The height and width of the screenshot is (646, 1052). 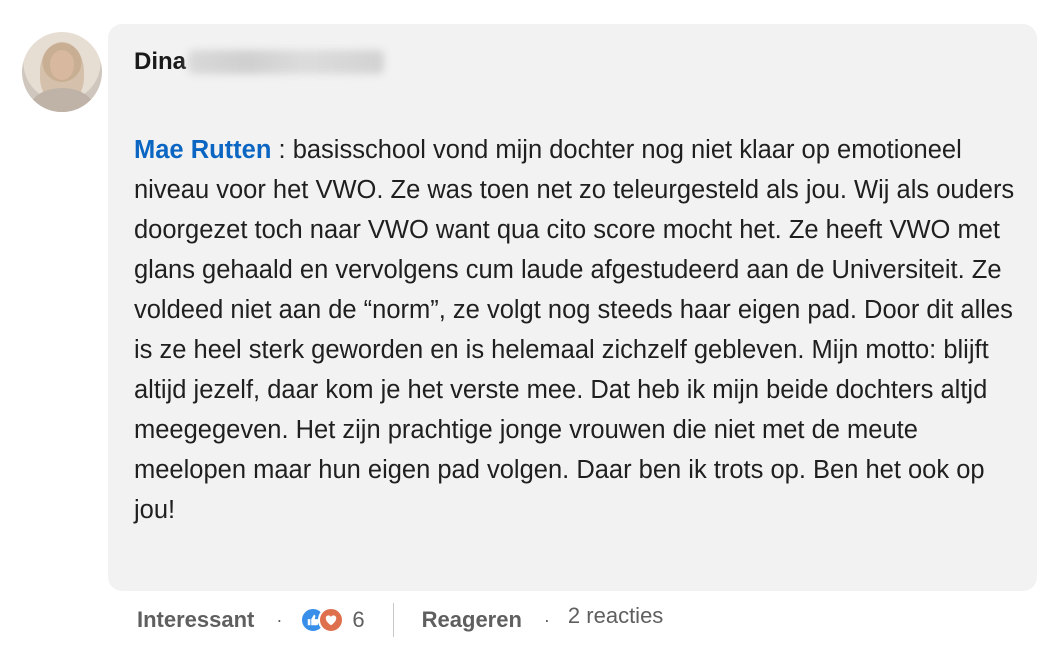 I want to click on comment-author: Dina, so click(x=259, y=62).